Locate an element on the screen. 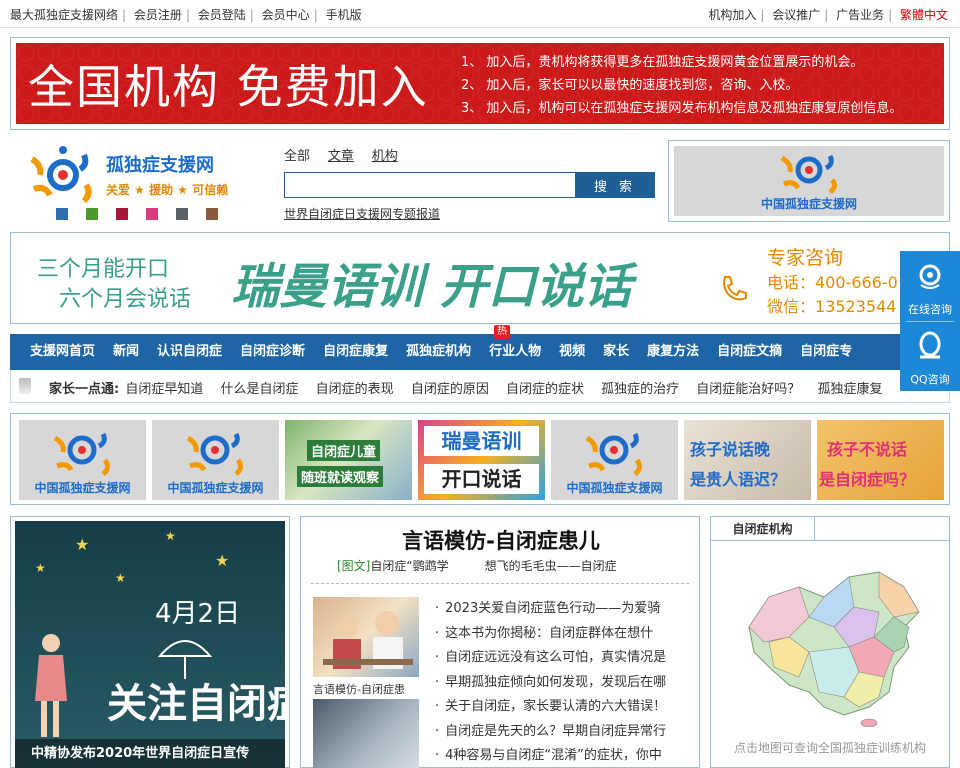  top-link-ads: 广告业务 is located at coordinates (860, 15).